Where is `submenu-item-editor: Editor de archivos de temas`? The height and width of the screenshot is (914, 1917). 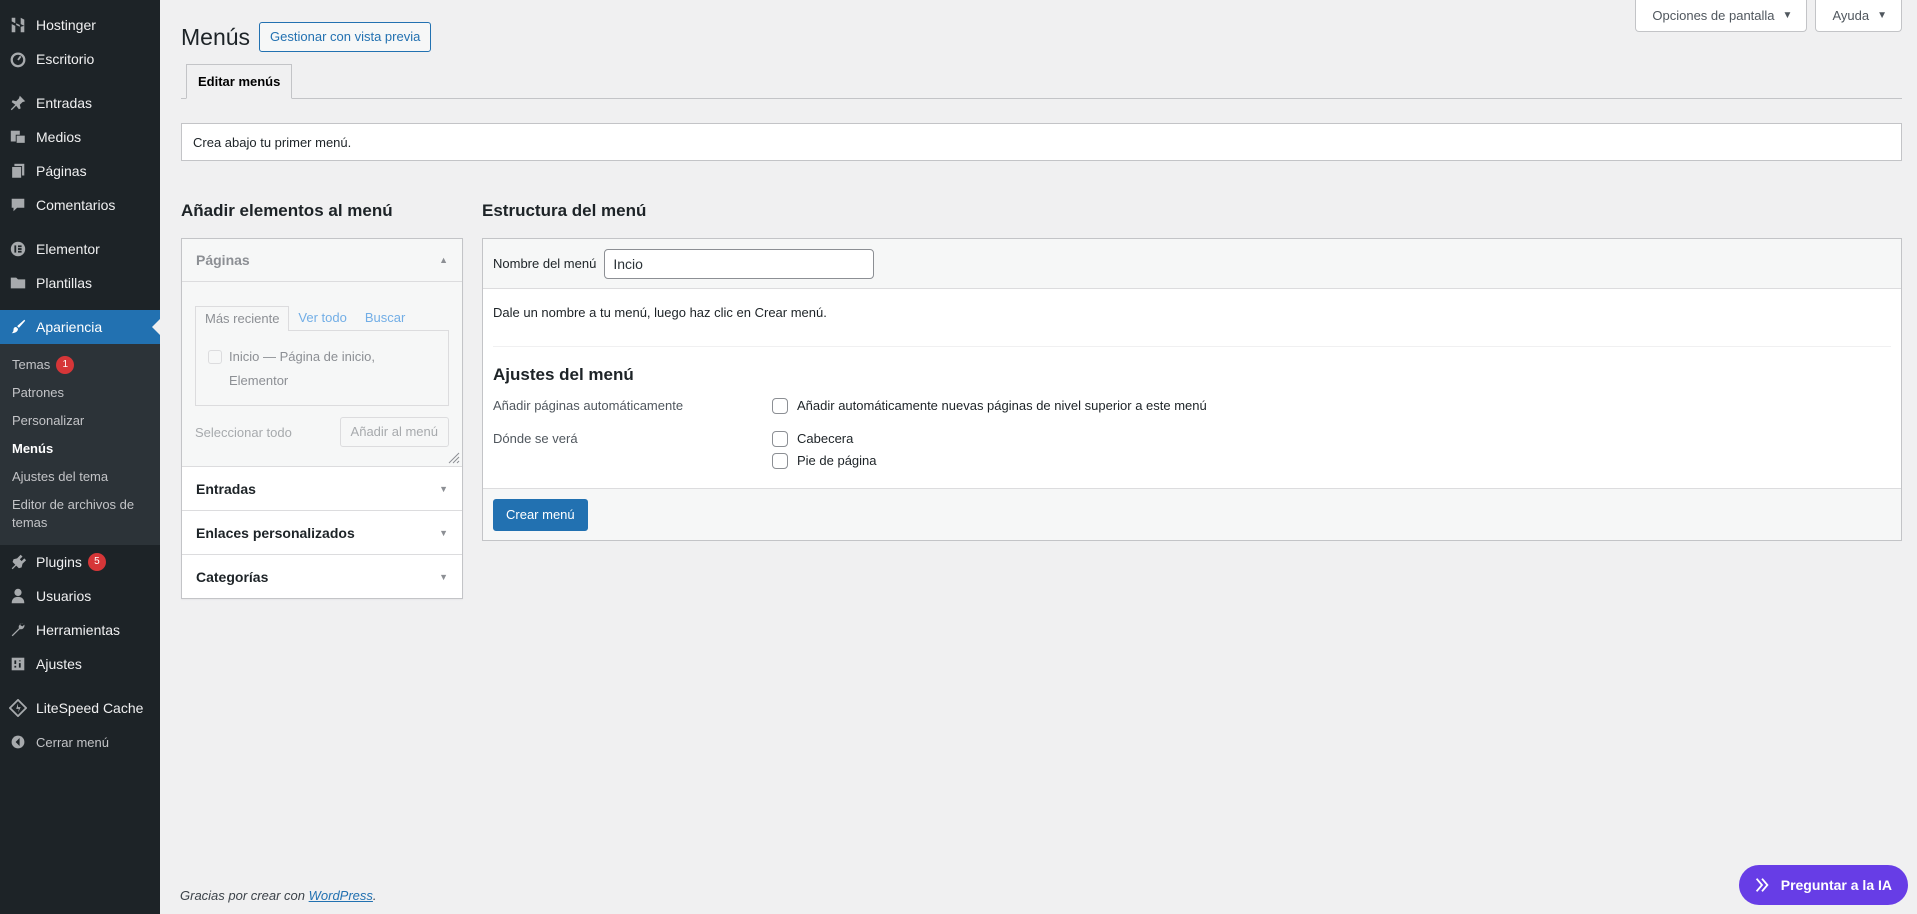
submenu-item-editor: Editor de archivos de temas is located at coordinates (80, 514).